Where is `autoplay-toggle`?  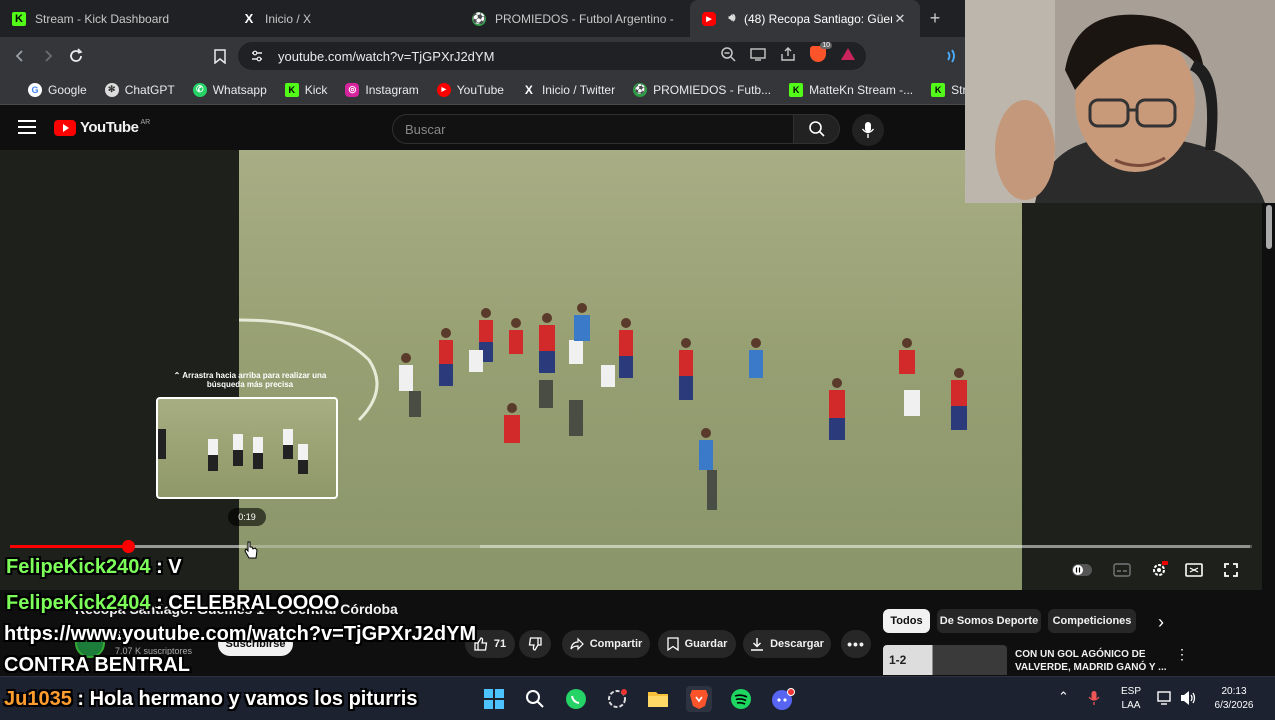
autoplay-toggle is located at coordinates (1082, 570).